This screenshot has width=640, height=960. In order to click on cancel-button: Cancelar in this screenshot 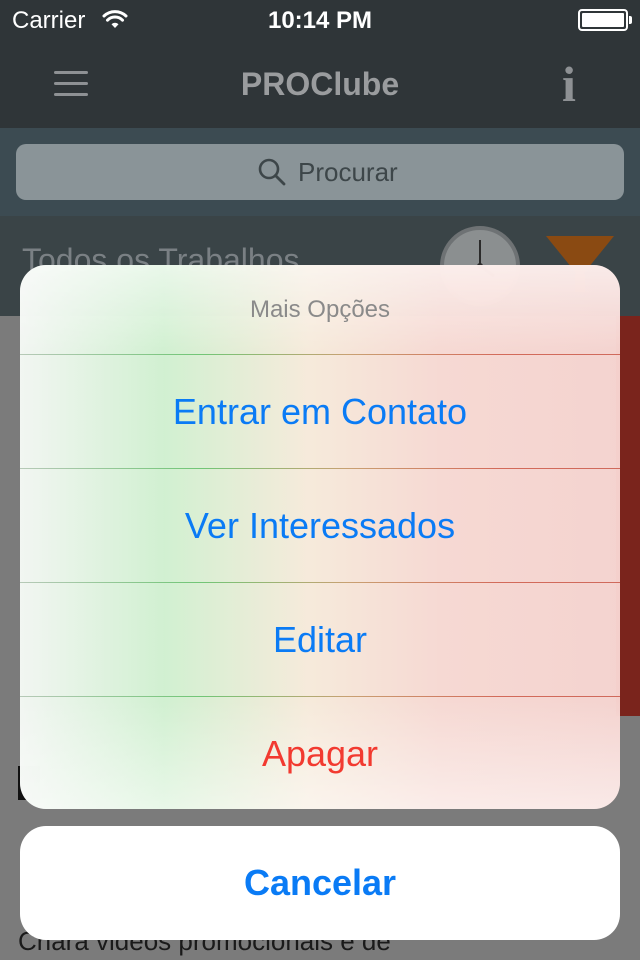, I will do `click(320, 883)`.